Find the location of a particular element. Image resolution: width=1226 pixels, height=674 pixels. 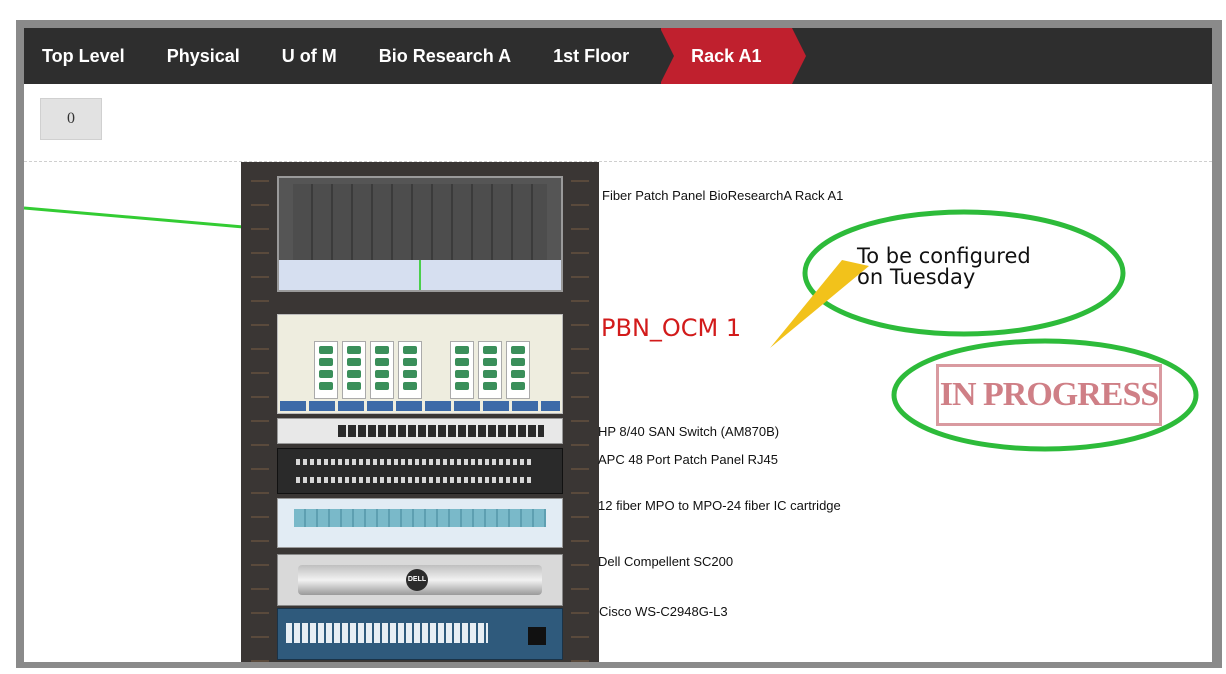

annotation-note-line1: To be configured is located at coordinates (944, 256).